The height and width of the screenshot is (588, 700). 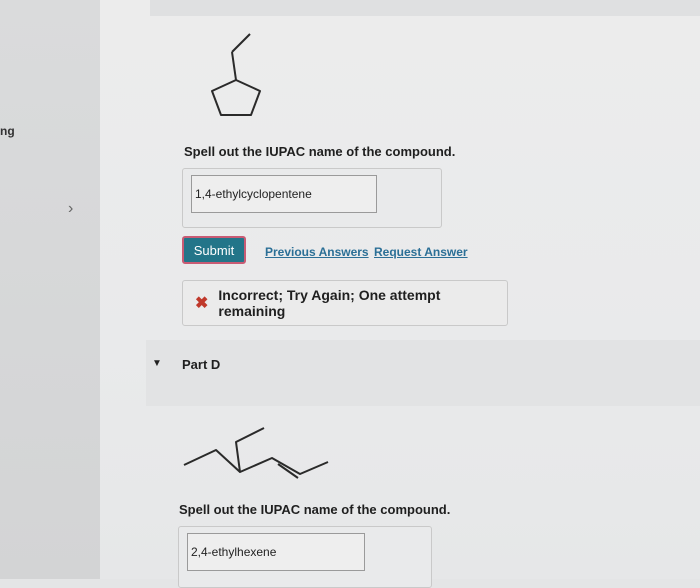 I want to click on cyclopentane-ring, so click(x=236, y=97).